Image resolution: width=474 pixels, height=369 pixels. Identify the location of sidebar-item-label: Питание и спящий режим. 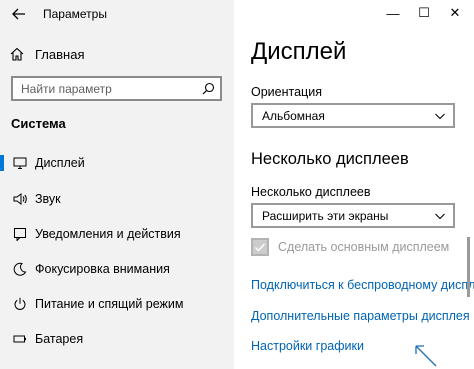
(109, 304).